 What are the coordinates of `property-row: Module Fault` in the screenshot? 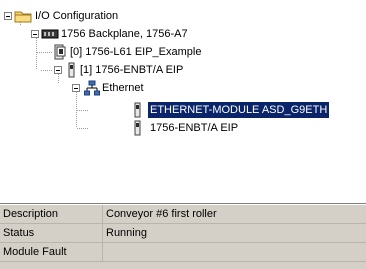 It's located at (183, 252).